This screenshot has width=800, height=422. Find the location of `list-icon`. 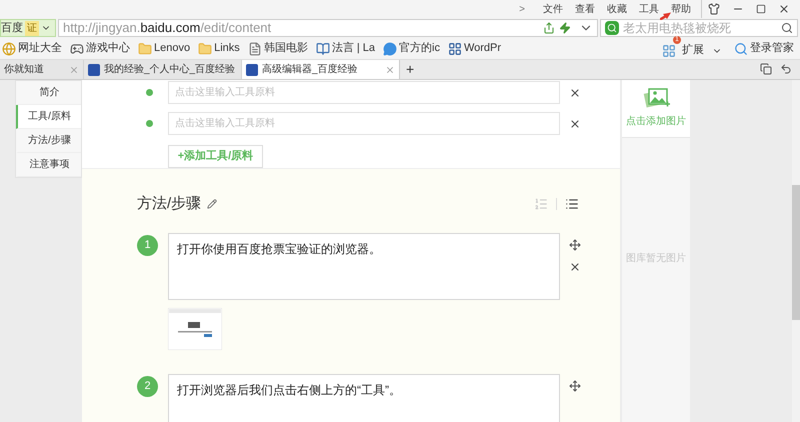

list-icon is located at coordinates (572, 204).